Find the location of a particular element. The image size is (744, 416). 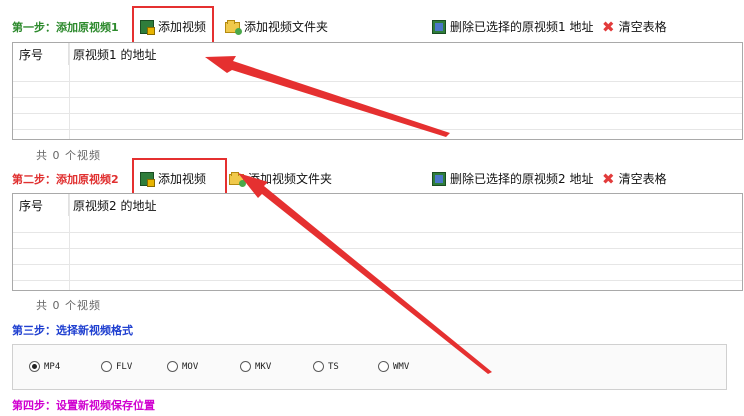

arrow-to-step1-add-video is located at coordinates (327, 96).